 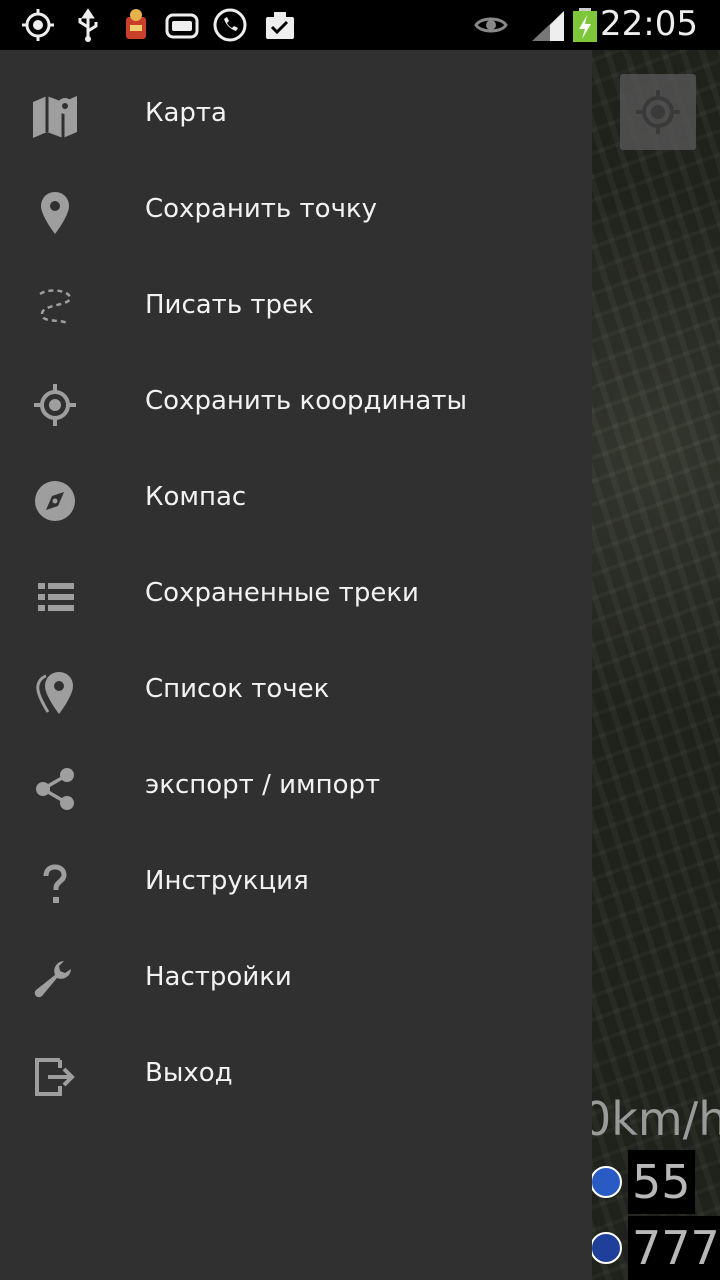 What do you see at coordinates (54, 693) in the screenshot?
I see `pin-list-icon` at bounding box center [54, 693].